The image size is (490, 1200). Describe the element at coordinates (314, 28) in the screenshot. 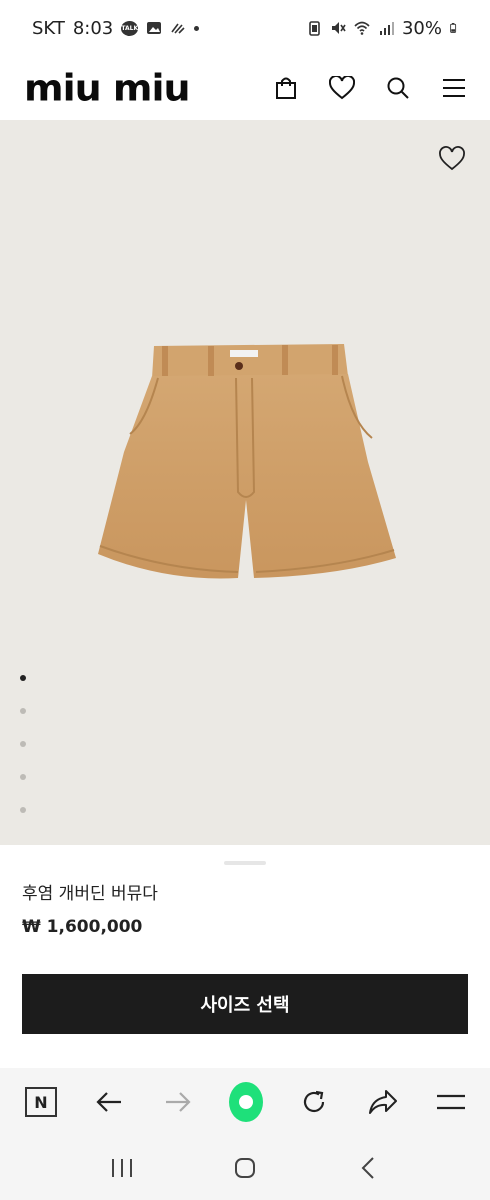

I see `battery-saver-icon` at that location.